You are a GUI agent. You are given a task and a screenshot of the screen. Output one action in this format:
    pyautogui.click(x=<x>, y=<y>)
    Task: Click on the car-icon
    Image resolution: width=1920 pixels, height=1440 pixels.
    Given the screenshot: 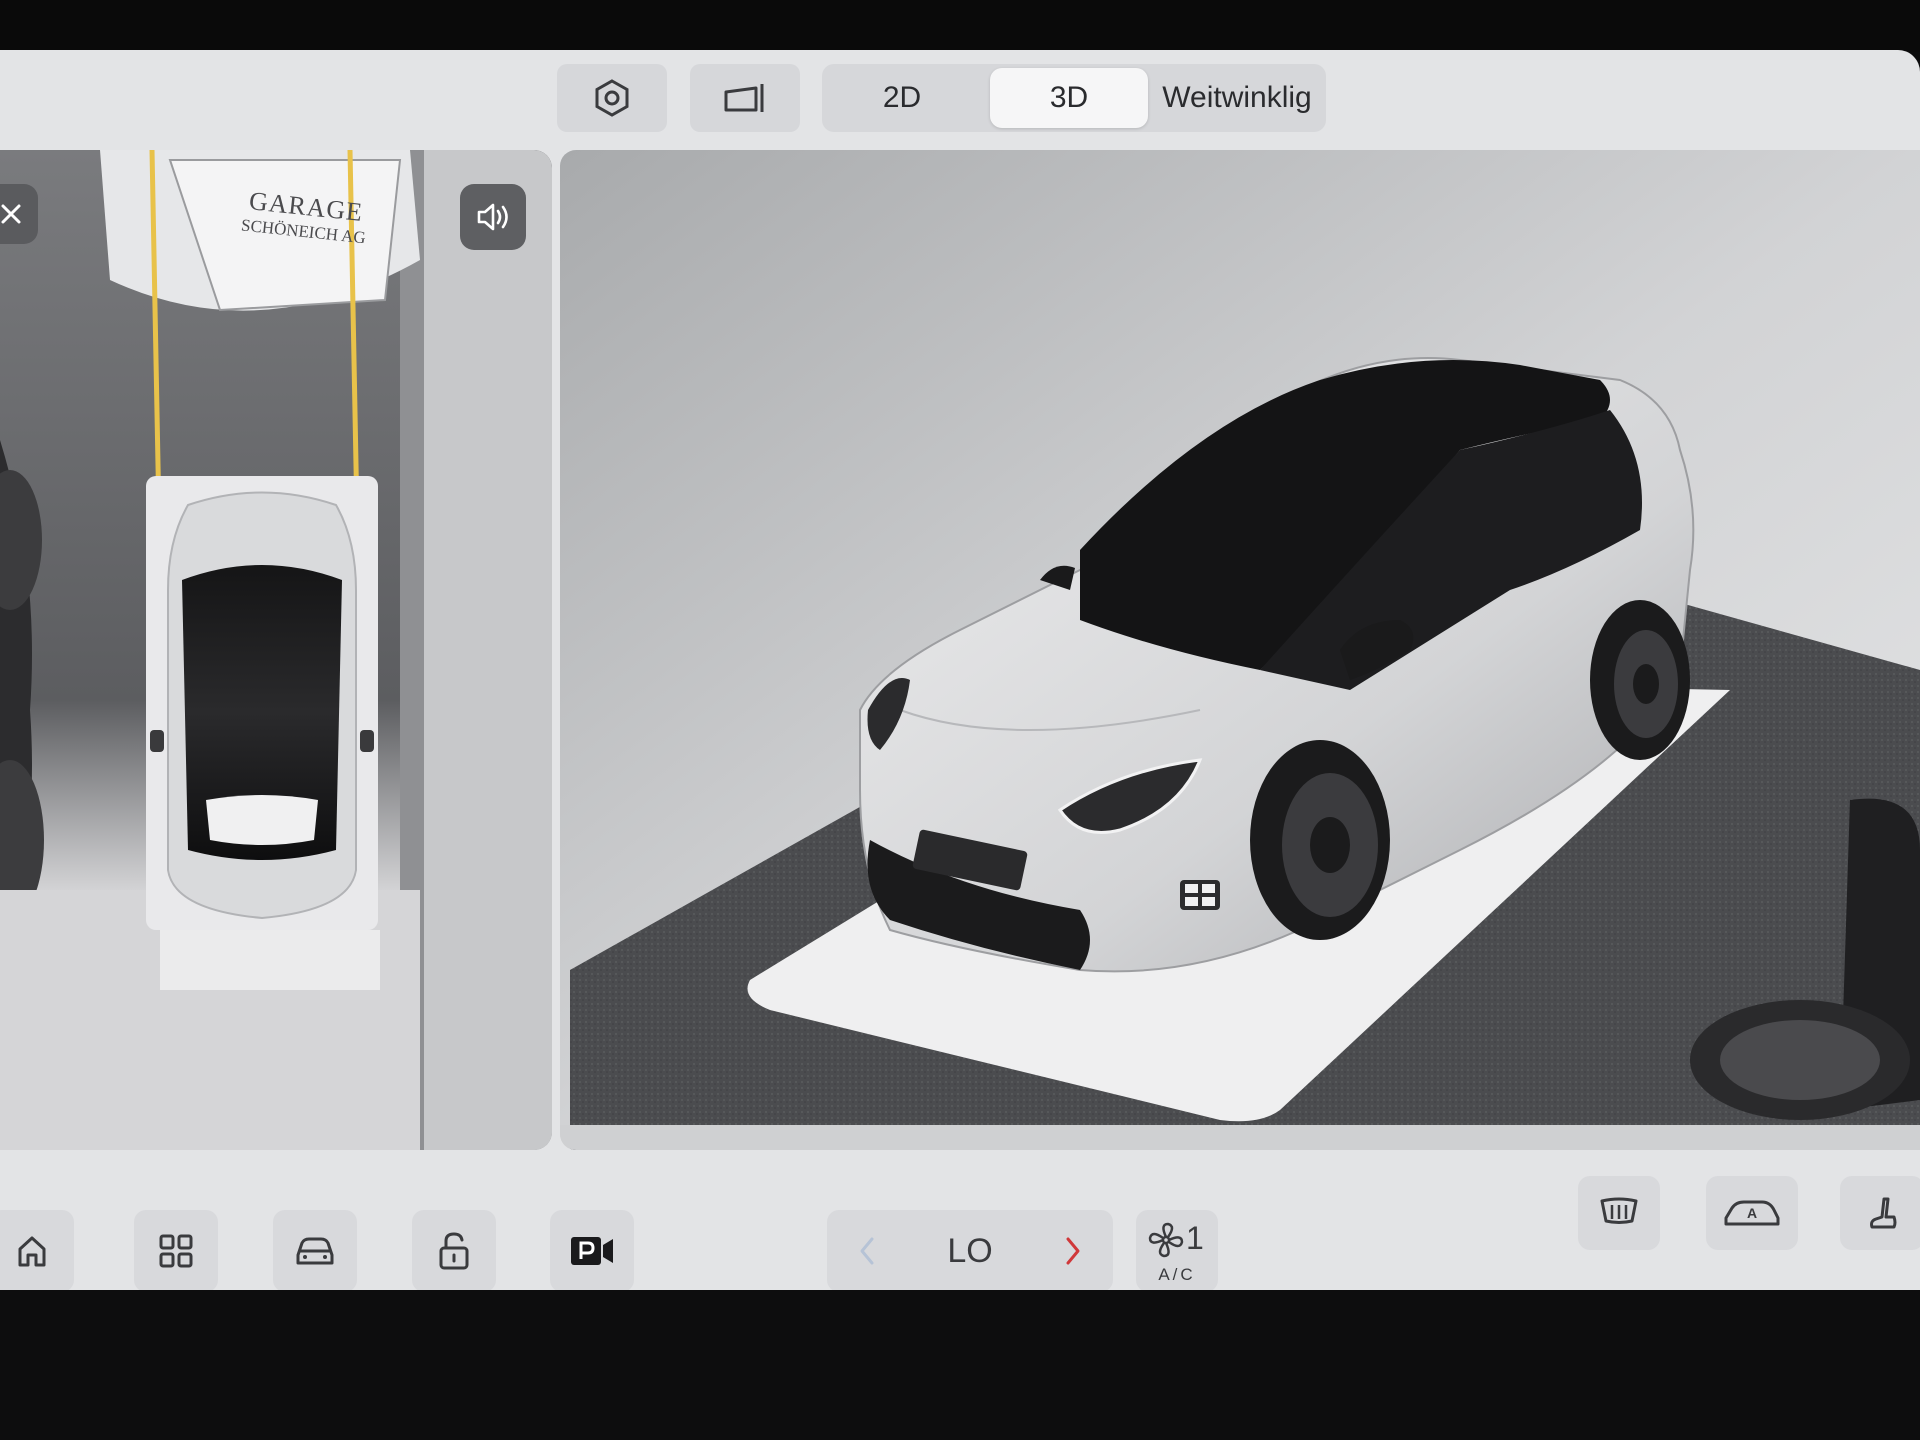 What is the action you would take?
    pyautogui.click(x=315, y=1251)
    